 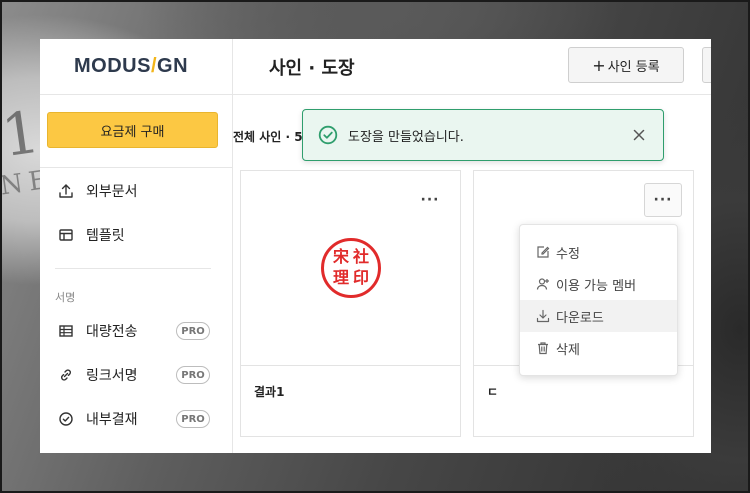 I want to click on menu-item-delete: 삭제, so click(x=598, y=348).